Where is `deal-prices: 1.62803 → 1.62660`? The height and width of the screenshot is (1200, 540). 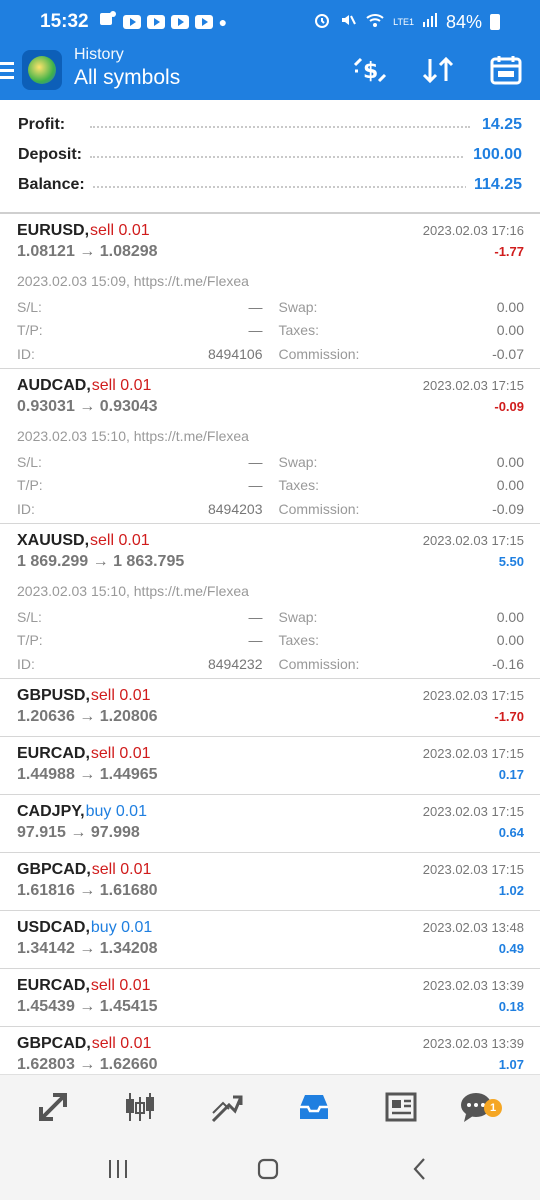
deal-prices: 1.62803 → 1.62660 is located at coordinates (87, 1064).